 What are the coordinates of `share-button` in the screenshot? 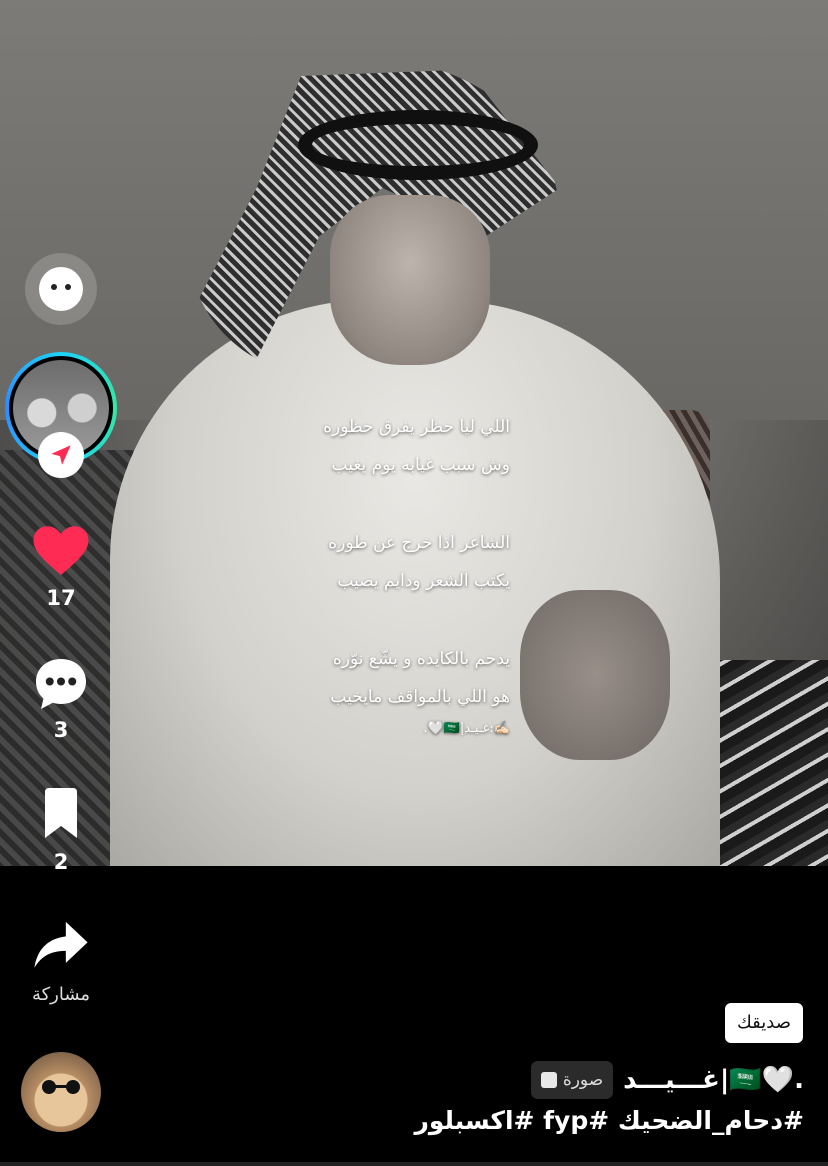 It's located at (61, 946).